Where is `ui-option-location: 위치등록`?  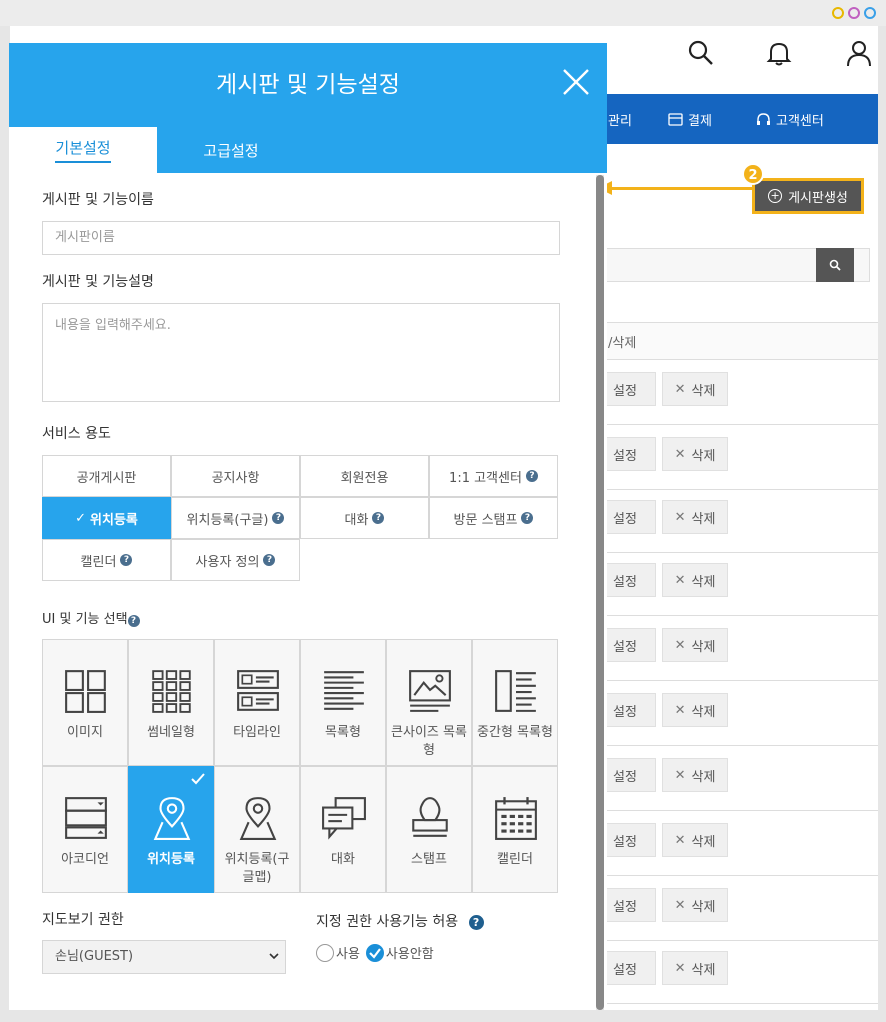
ui-option-location: 위치등록 is located at coordinates (171, 829).